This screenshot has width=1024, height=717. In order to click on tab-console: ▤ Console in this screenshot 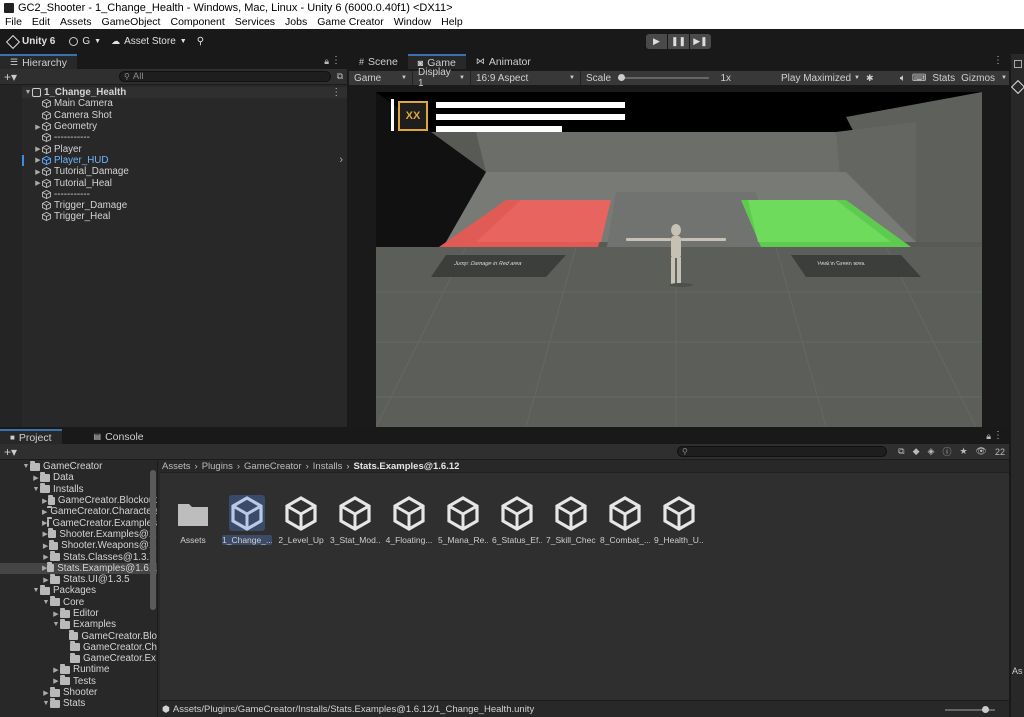, I will do `click(119, 436)`.